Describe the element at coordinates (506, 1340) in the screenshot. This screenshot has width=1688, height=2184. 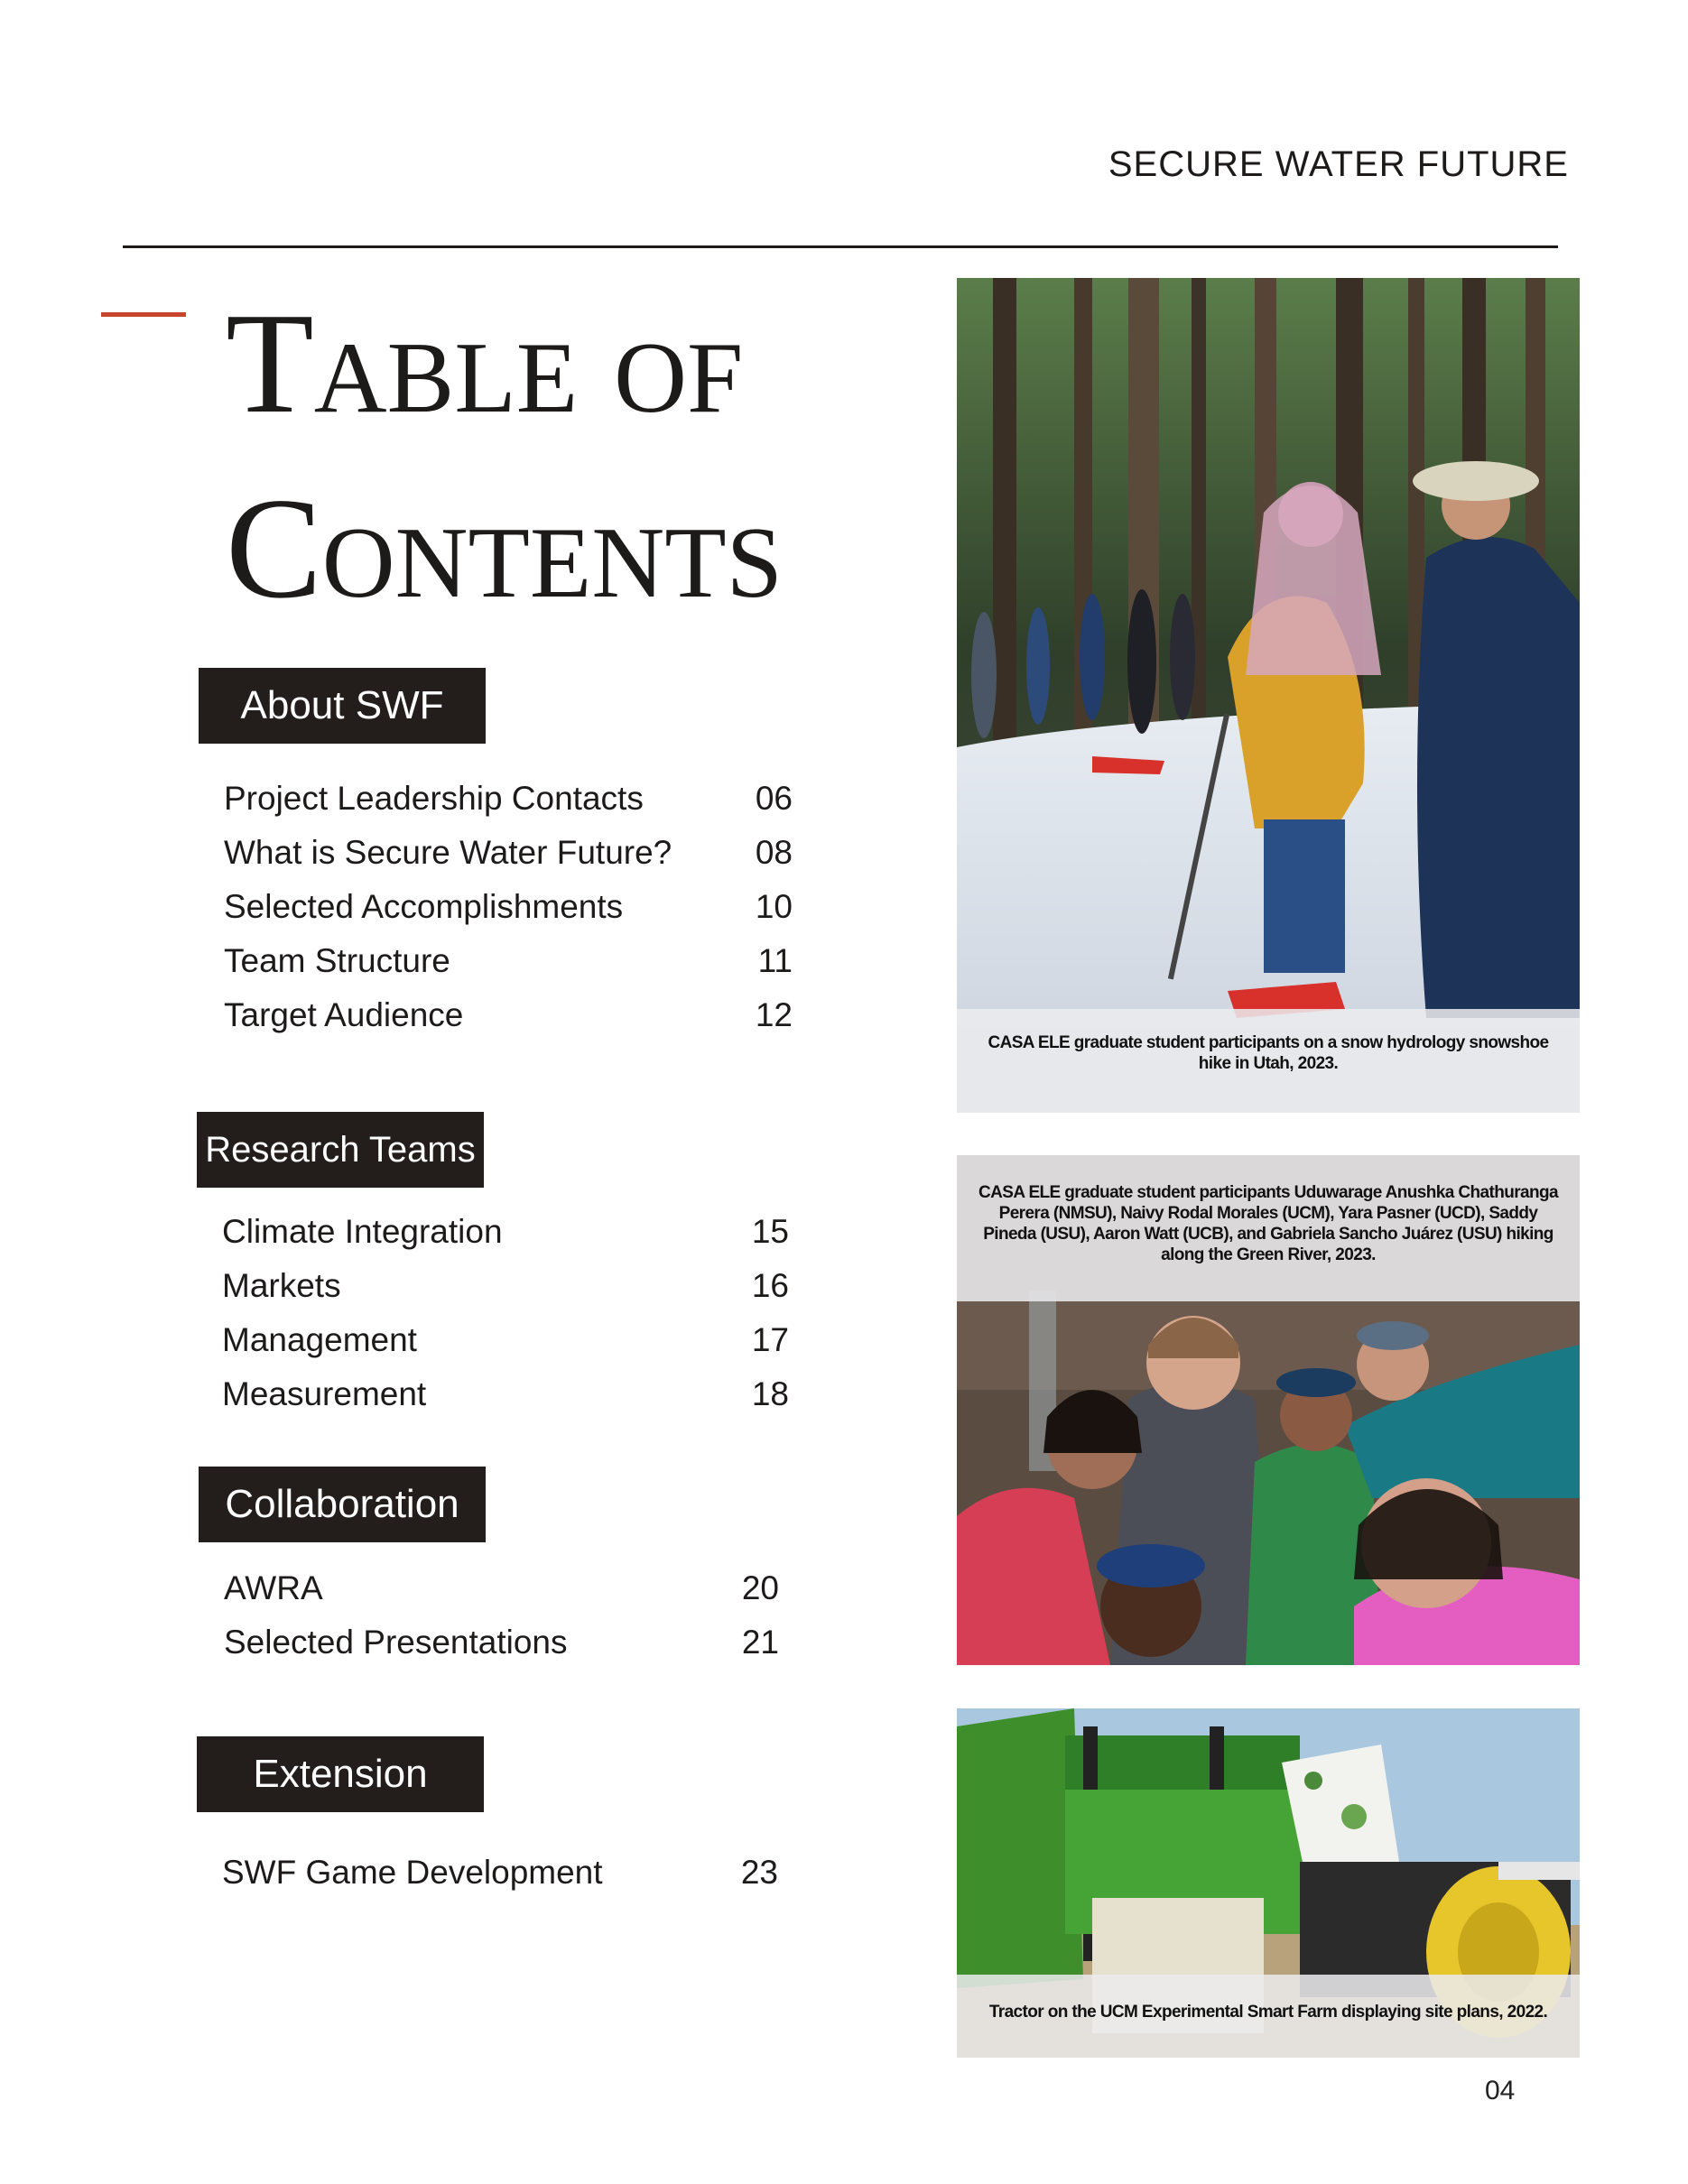
I see `toc-entry: Management 17` at that location.